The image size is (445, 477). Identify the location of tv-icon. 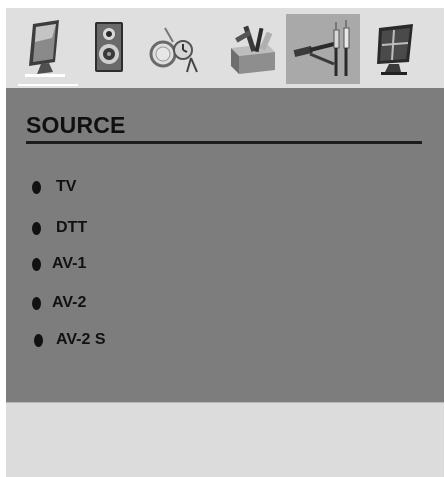
(395, 49).